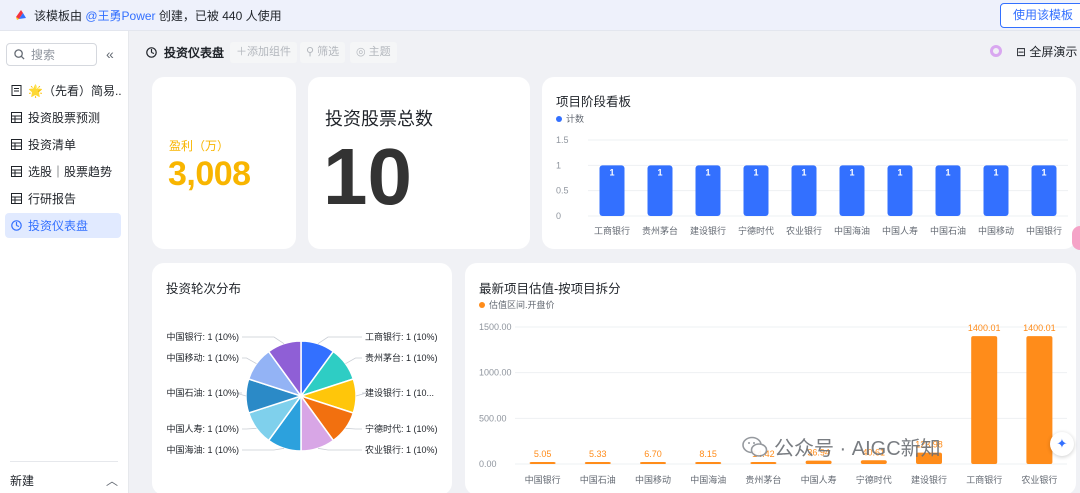 This screenshot has height=493, width=1080. I want to click on fullscreen-label: 全屏演示, so click(1053, 52).